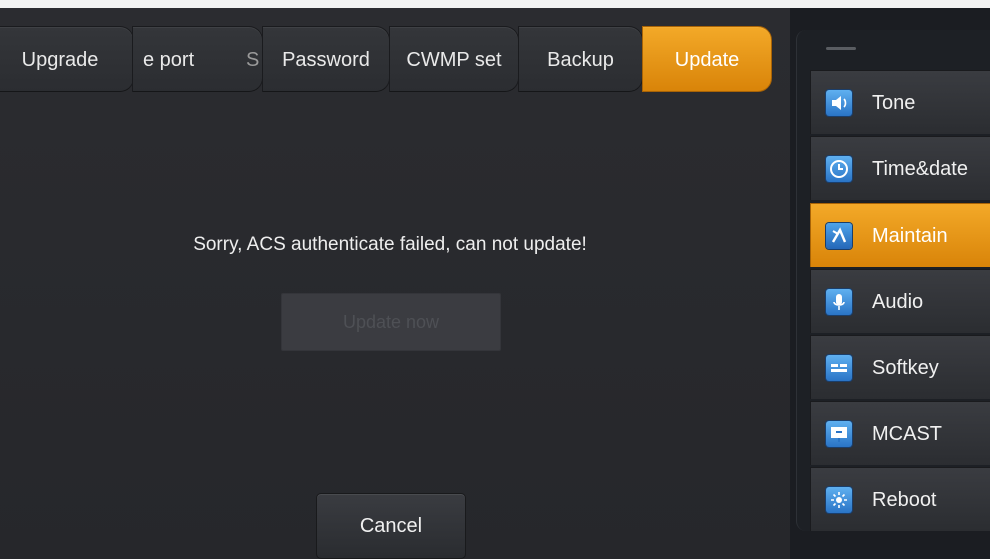  Describe the element at coordinates (839, 103) in the screenshot. I see `speaker-icon` at that location.